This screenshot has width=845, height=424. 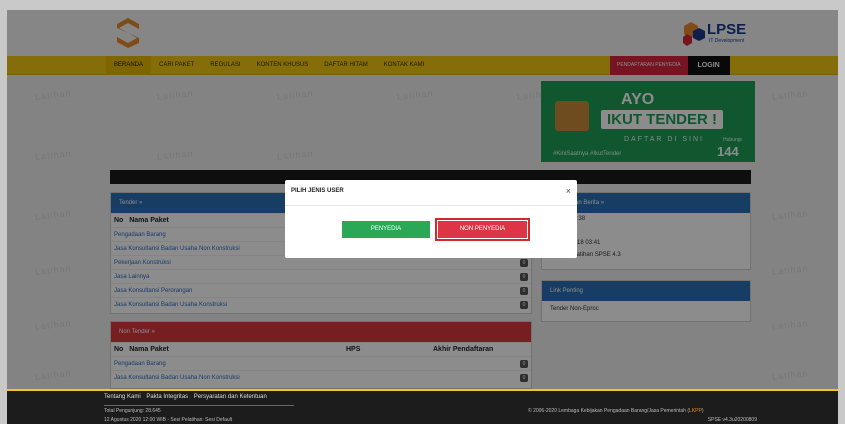 I want to click on lkpp-link: LKPP, so click(x=695, y=411).